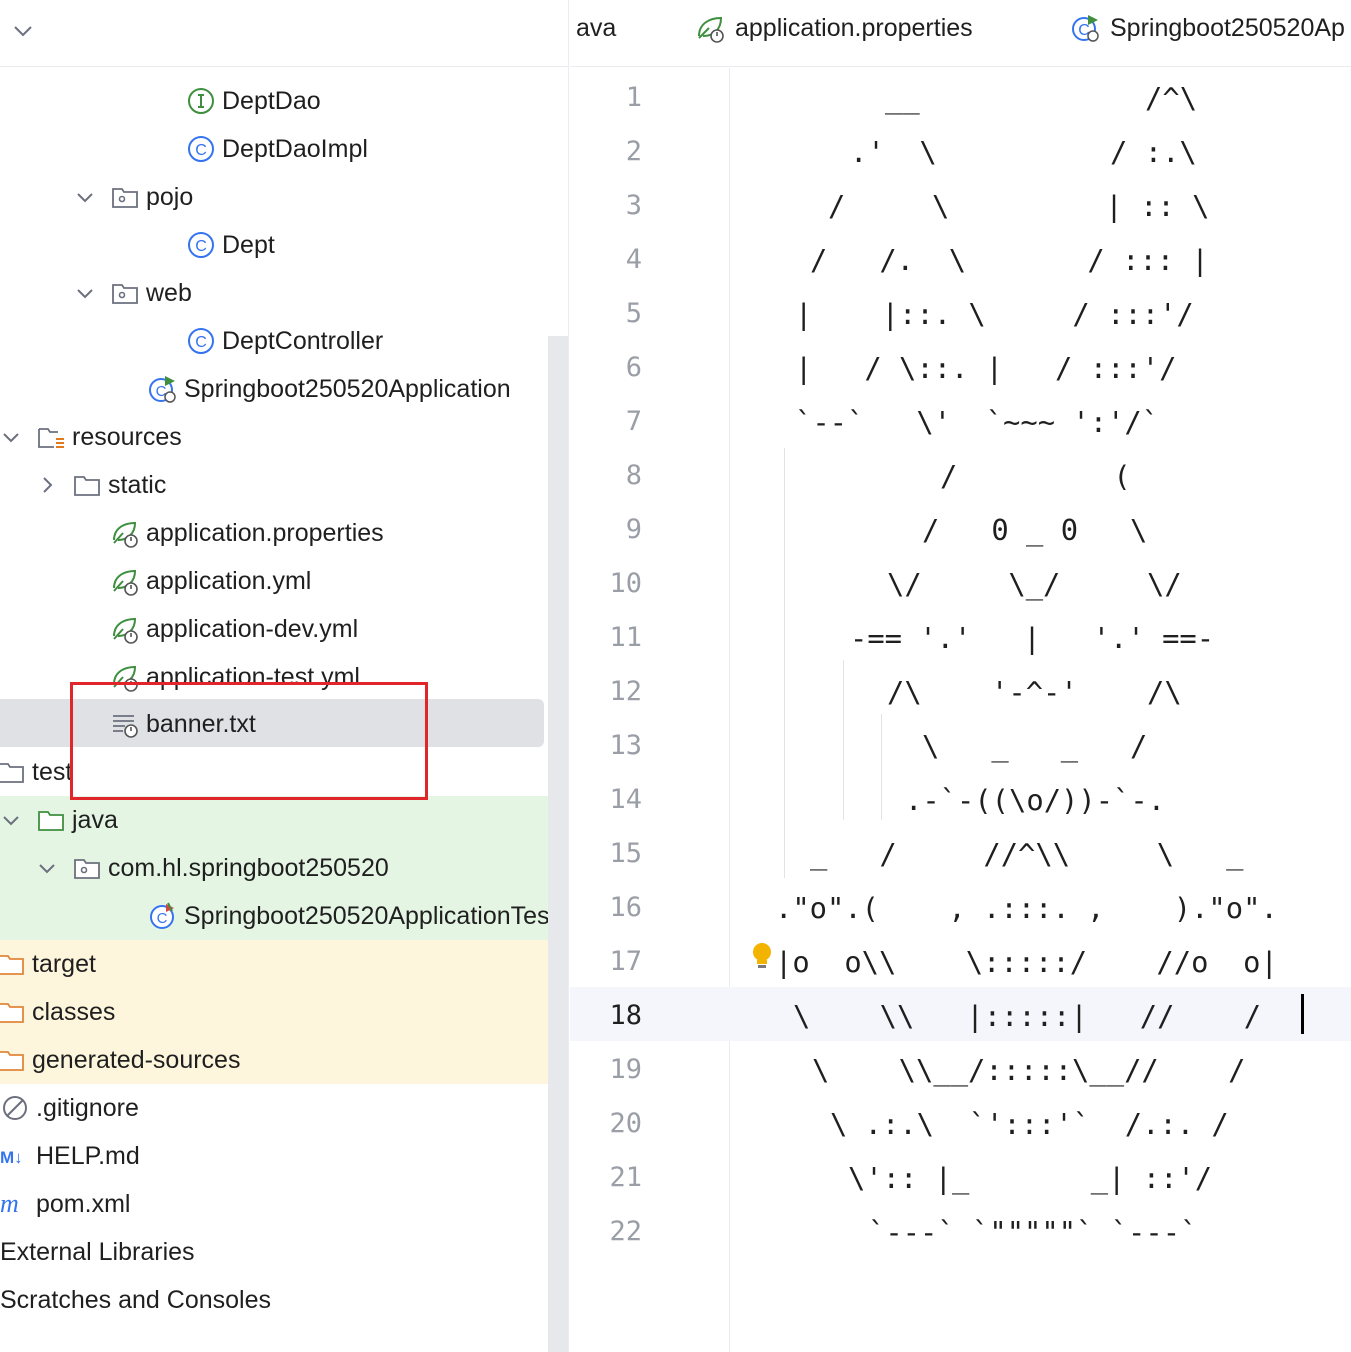  What do you see at coordinates (1035, 800) in the screenshot?
I see `code-line: .-`-((\o/))-`-.` at bounding box center [1035, 800].